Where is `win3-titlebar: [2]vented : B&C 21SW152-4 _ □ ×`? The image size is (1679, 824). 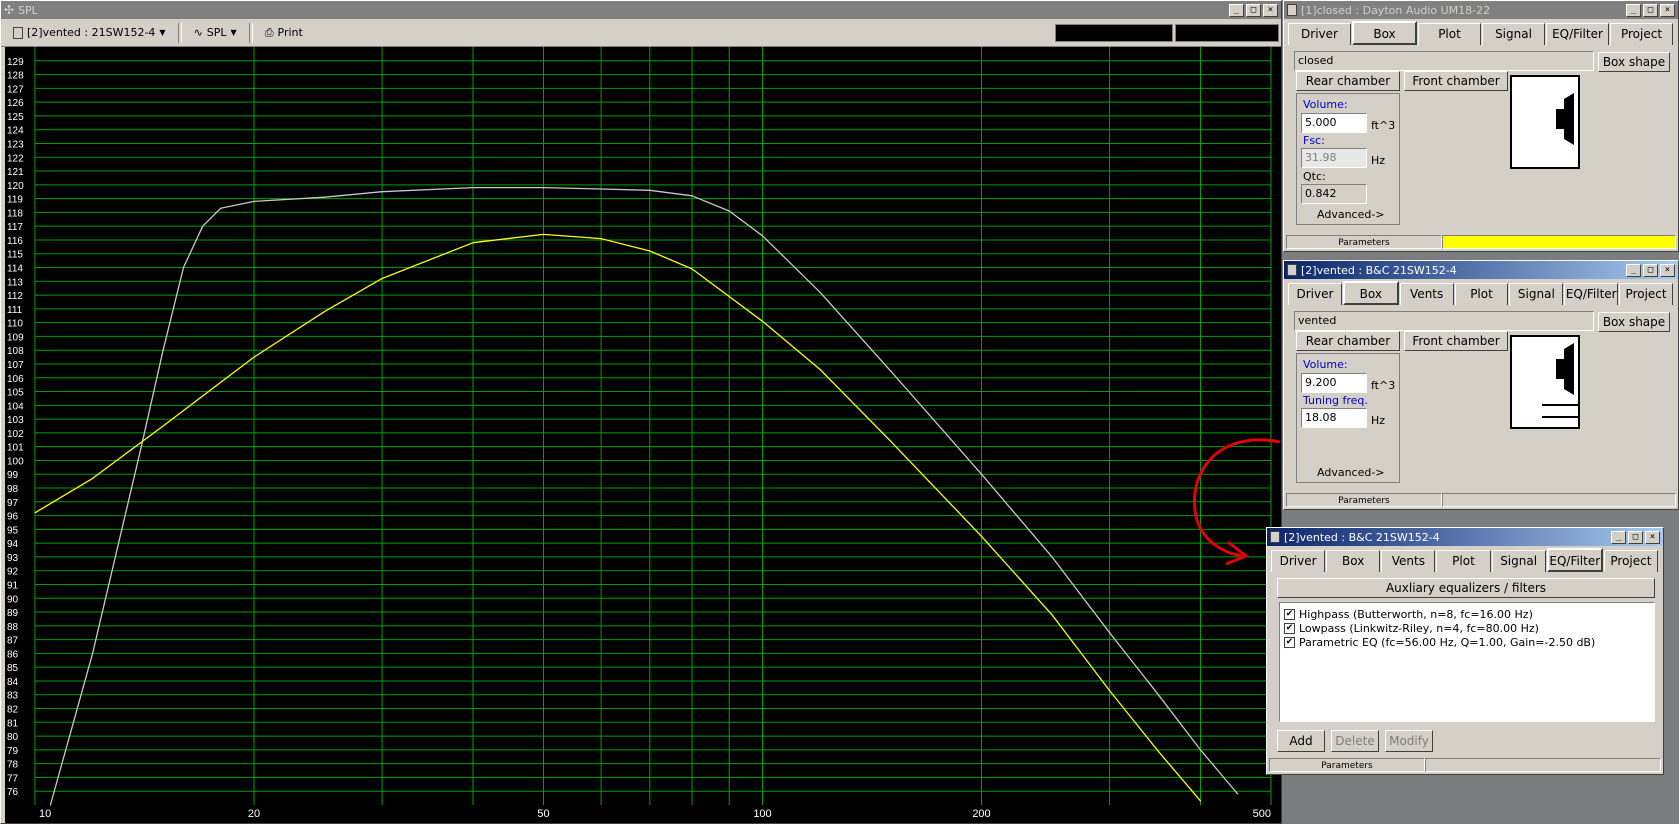
win3-titlebar: [2]vented : B&C 21SW152-4 _ □ × is located at coordinates (1465, 537).